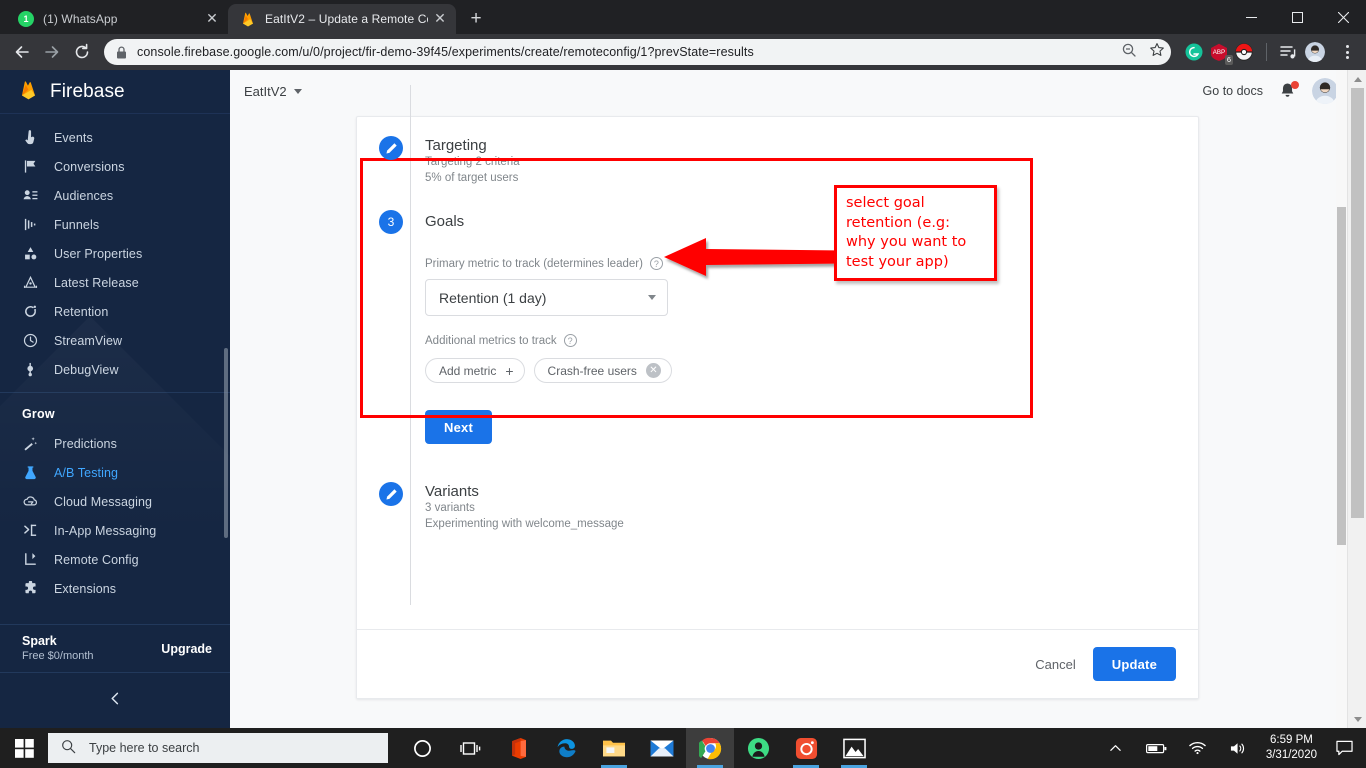 This screenshot has height=768, width=1366. Describe the element at coordinates (1251, 17) in the screenshot. I see `minimize-icon` at that location.